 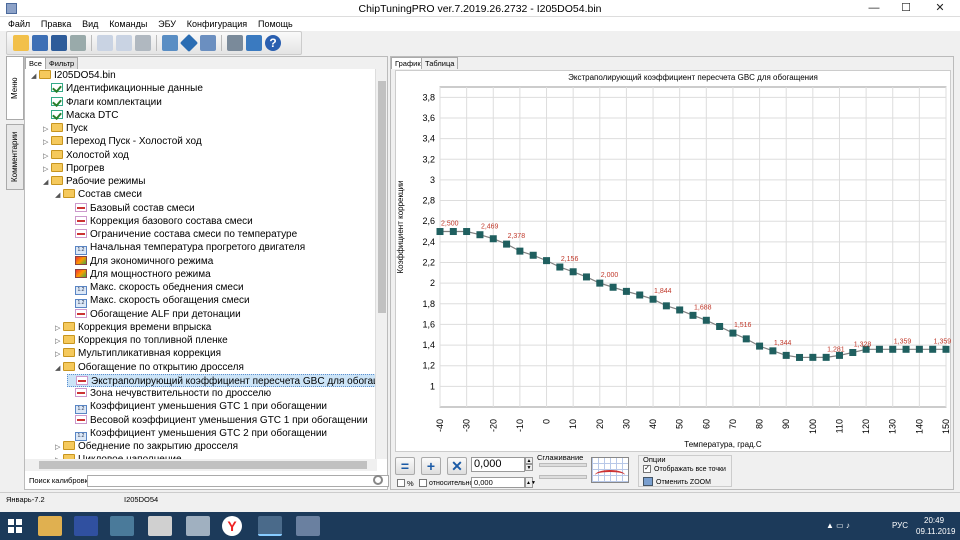 What do you see at coordinates (530, 482) in the screenshot?
I see `relative-spin-button: ▲▼` at bounding box center [530, 482].